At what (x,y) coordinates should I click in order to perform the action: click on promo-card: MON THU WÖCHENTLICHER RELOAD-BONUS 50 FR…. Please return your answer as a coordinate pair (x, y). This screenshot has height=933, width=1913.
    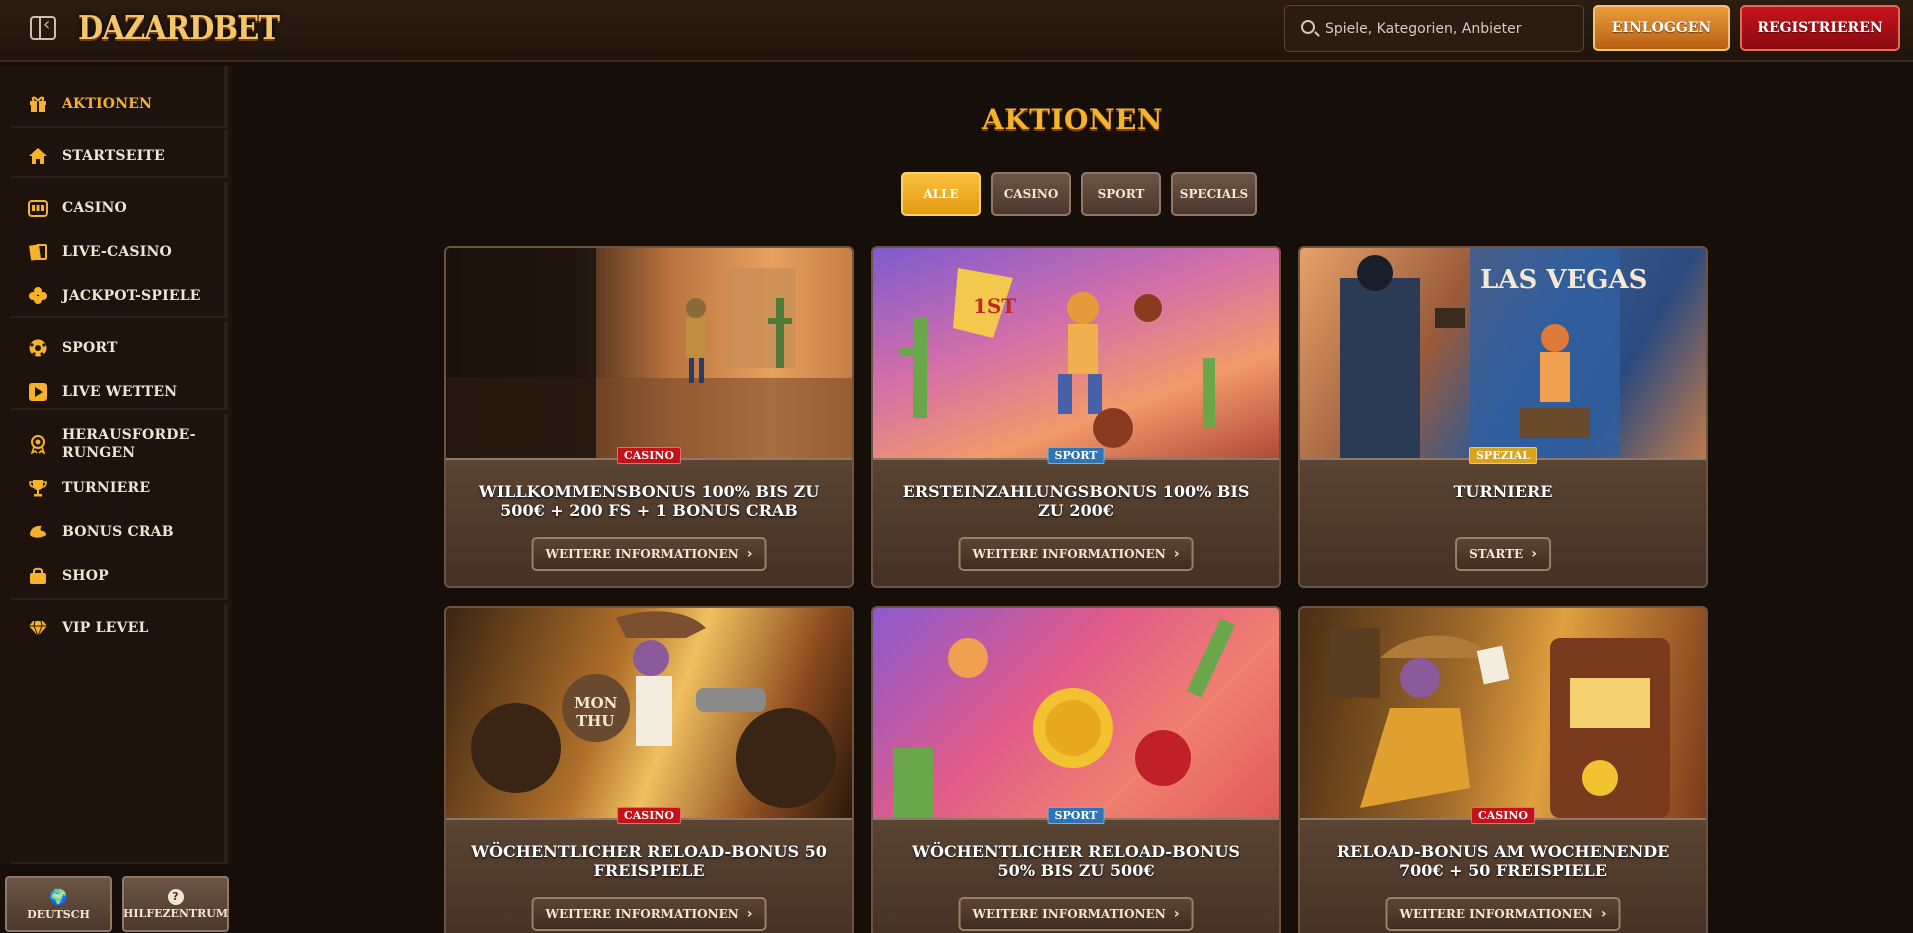
    Looking at the image, I should click on (649, 769).